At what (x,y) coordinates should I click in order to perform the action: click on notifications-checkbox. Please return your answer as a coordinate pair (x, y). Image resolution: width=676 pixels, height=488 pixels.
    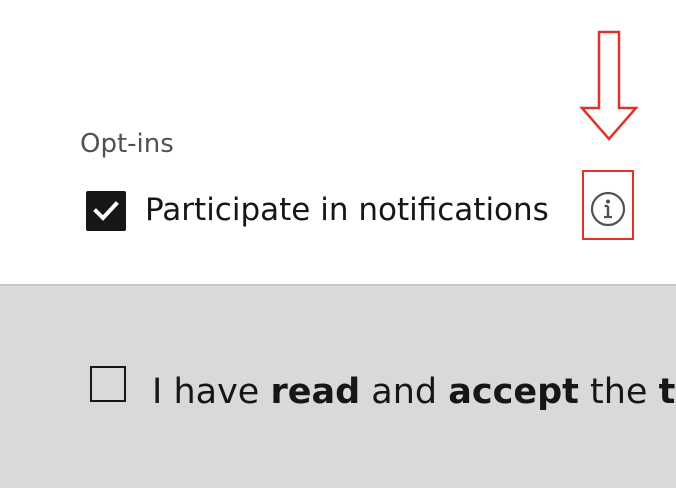
    Looking at the image, I should click on (106, 211).